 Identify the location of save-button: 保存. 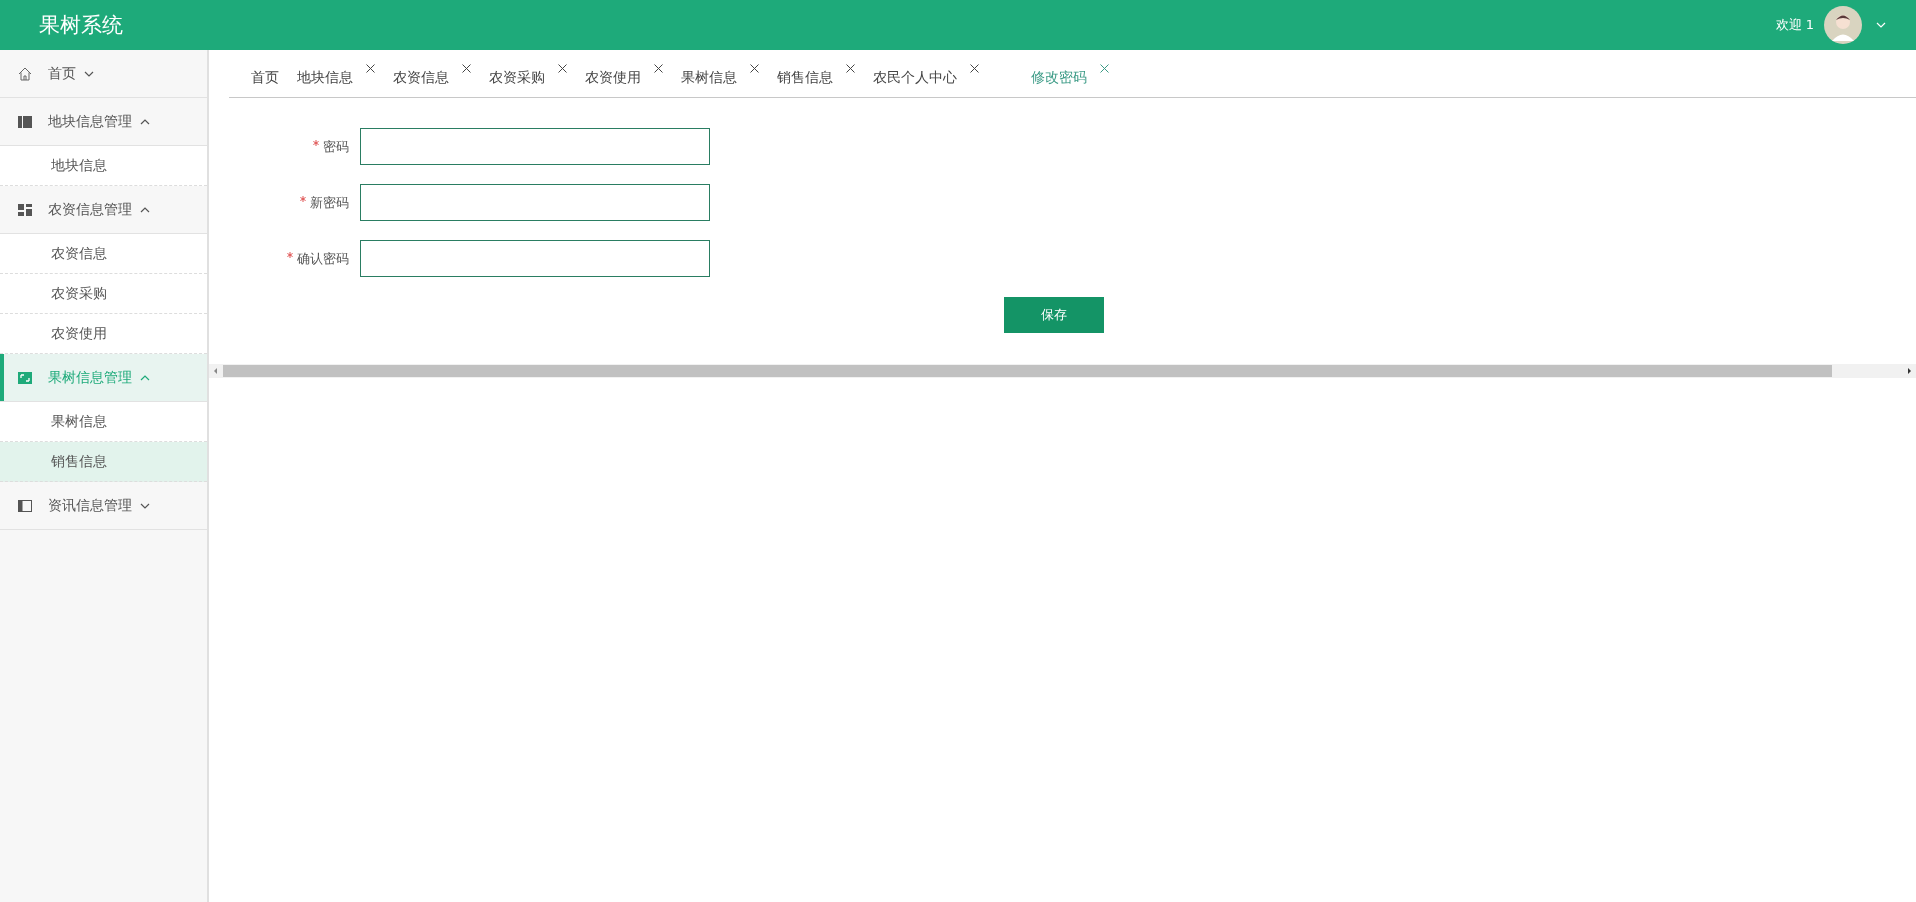
(1054, 315).